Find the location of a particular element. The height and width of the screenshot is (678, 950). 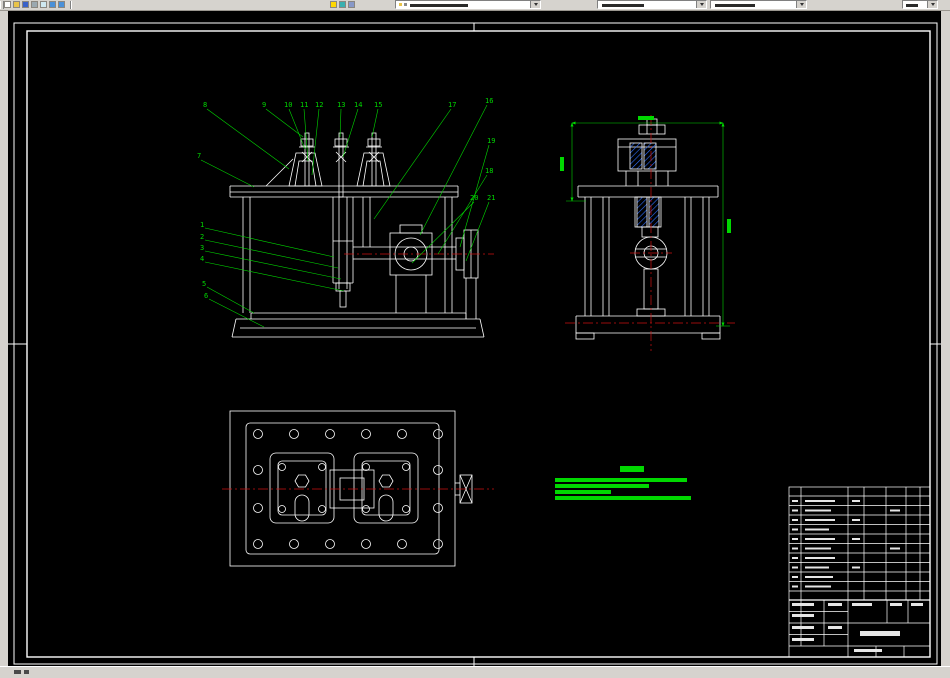

redo-icon is located at coordinates (61, 4).